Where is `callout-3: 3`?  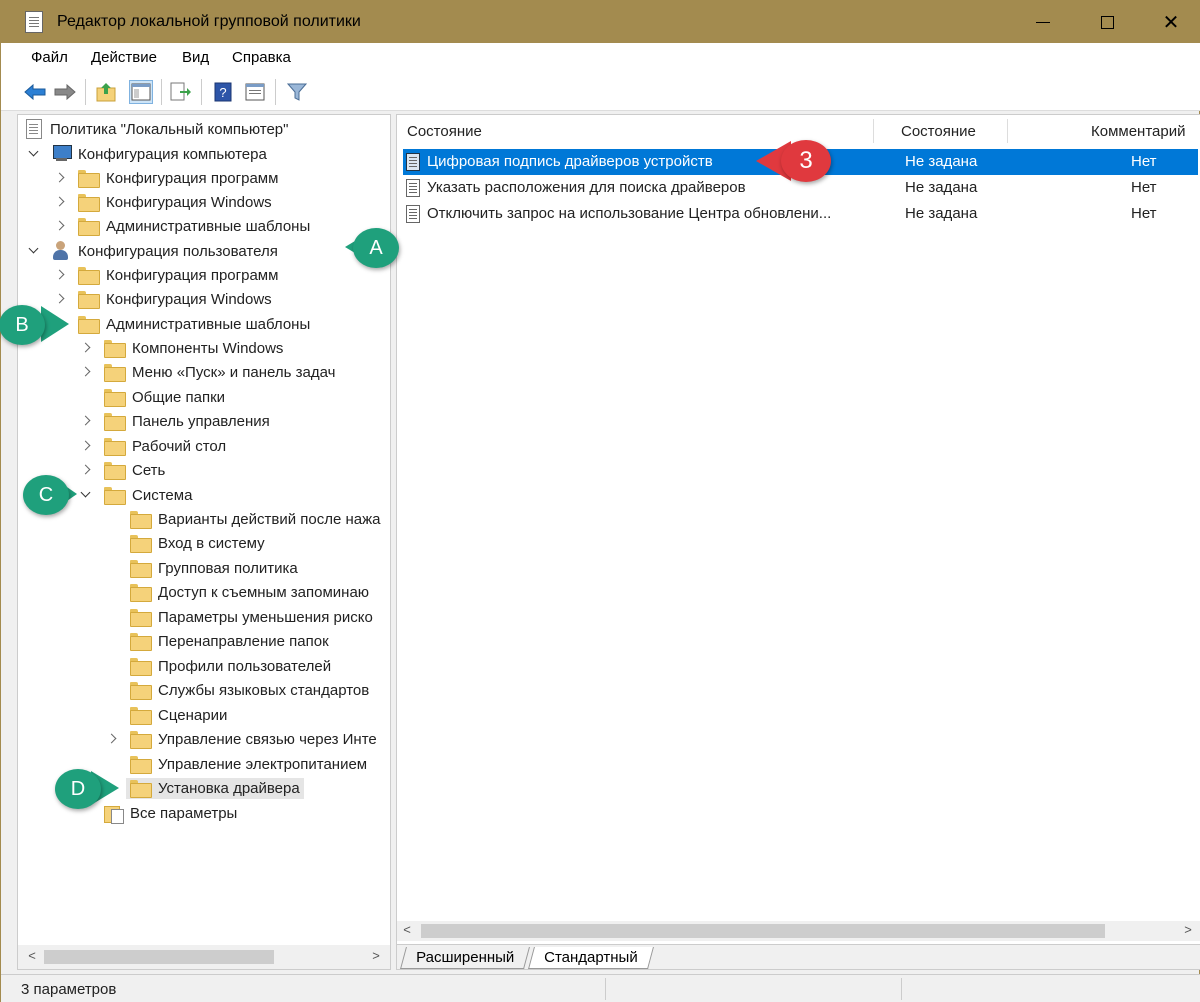
callout-3: 3 is located at coordinates (806, 161).